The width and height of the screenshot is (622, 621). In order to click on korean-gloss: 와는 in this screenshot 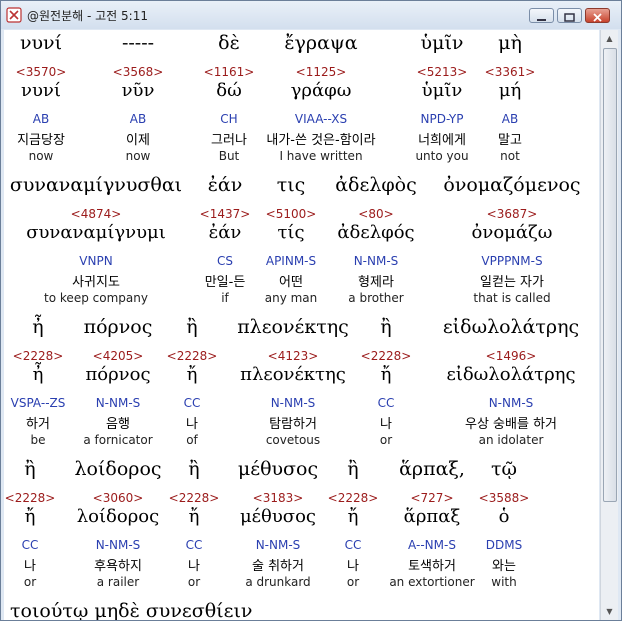, I will do `click(504, 566)`.